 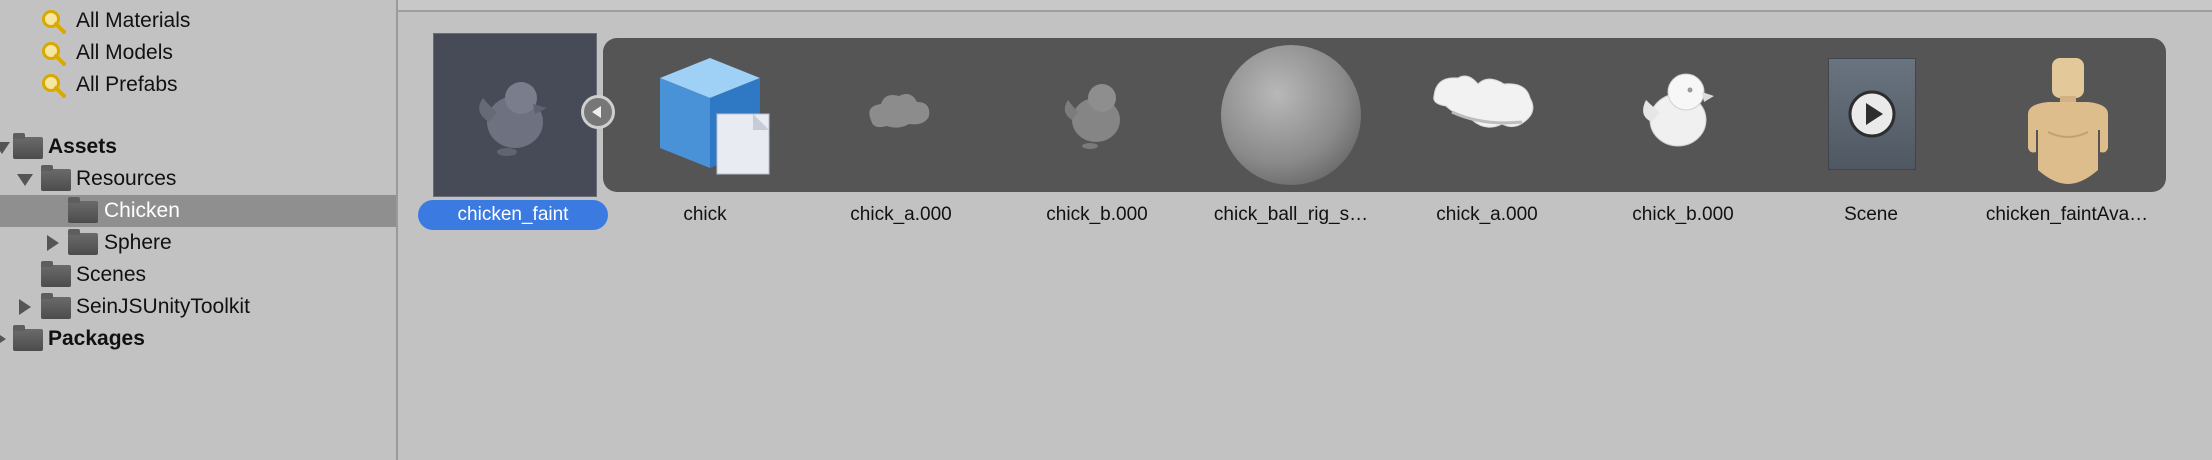 I want to click on asset-label-selected: chicken_faint, so click(x=513, y=215).